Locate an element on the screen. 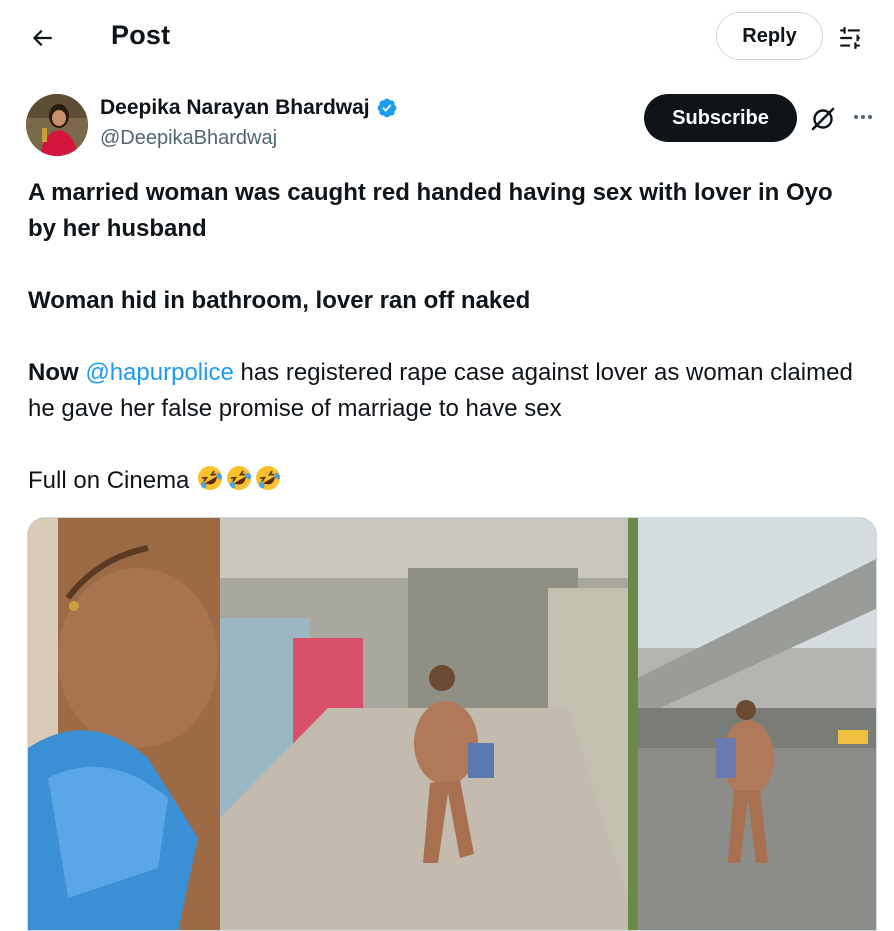  page-title: Post is located at coordinates (141, 35).